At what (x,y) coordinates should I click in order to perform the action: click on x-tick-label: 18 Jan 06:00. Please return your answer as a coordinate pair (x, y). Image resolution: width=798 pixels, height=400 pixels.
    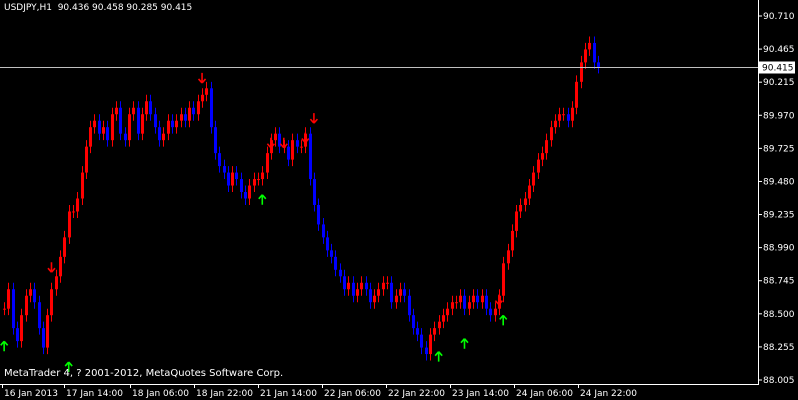
    Looking at the image, I should click on (160, 394).